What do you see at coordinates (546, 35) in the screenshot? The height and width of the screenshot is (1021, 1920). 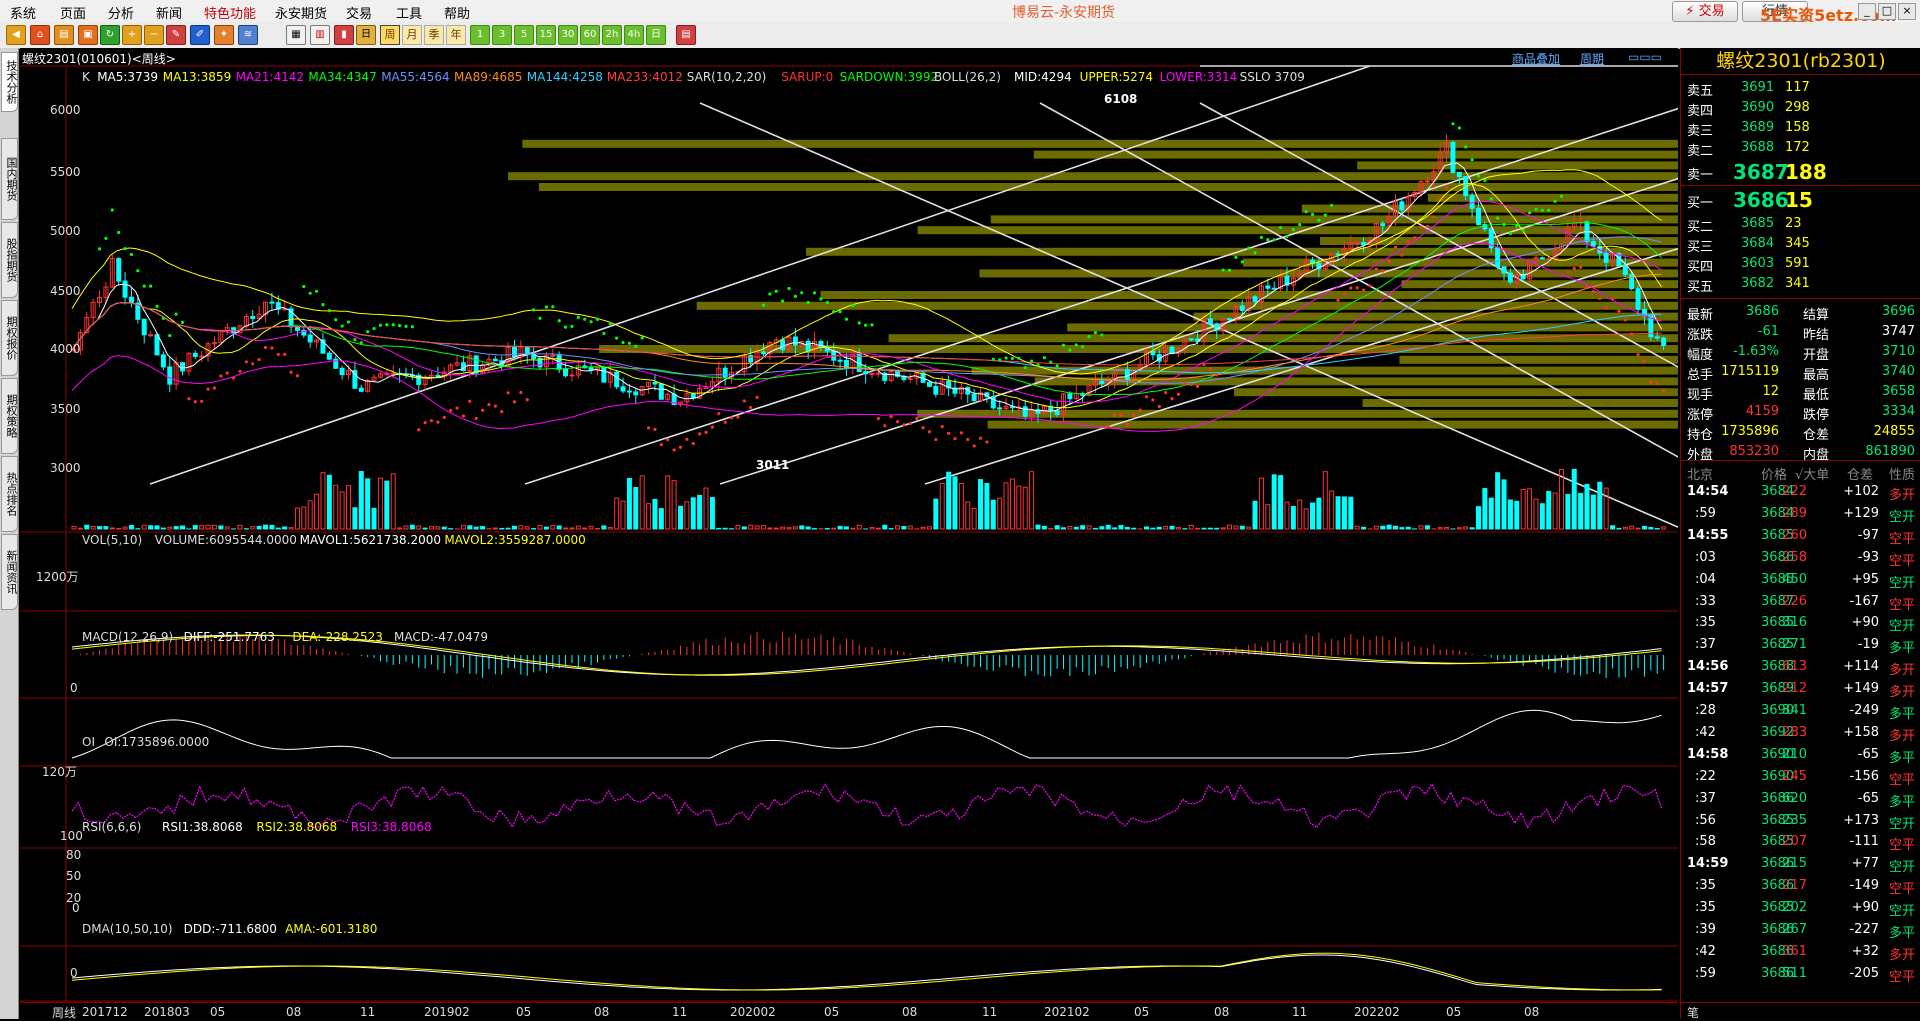 I see `period-15m: 15` at bounding box center [546, 35].